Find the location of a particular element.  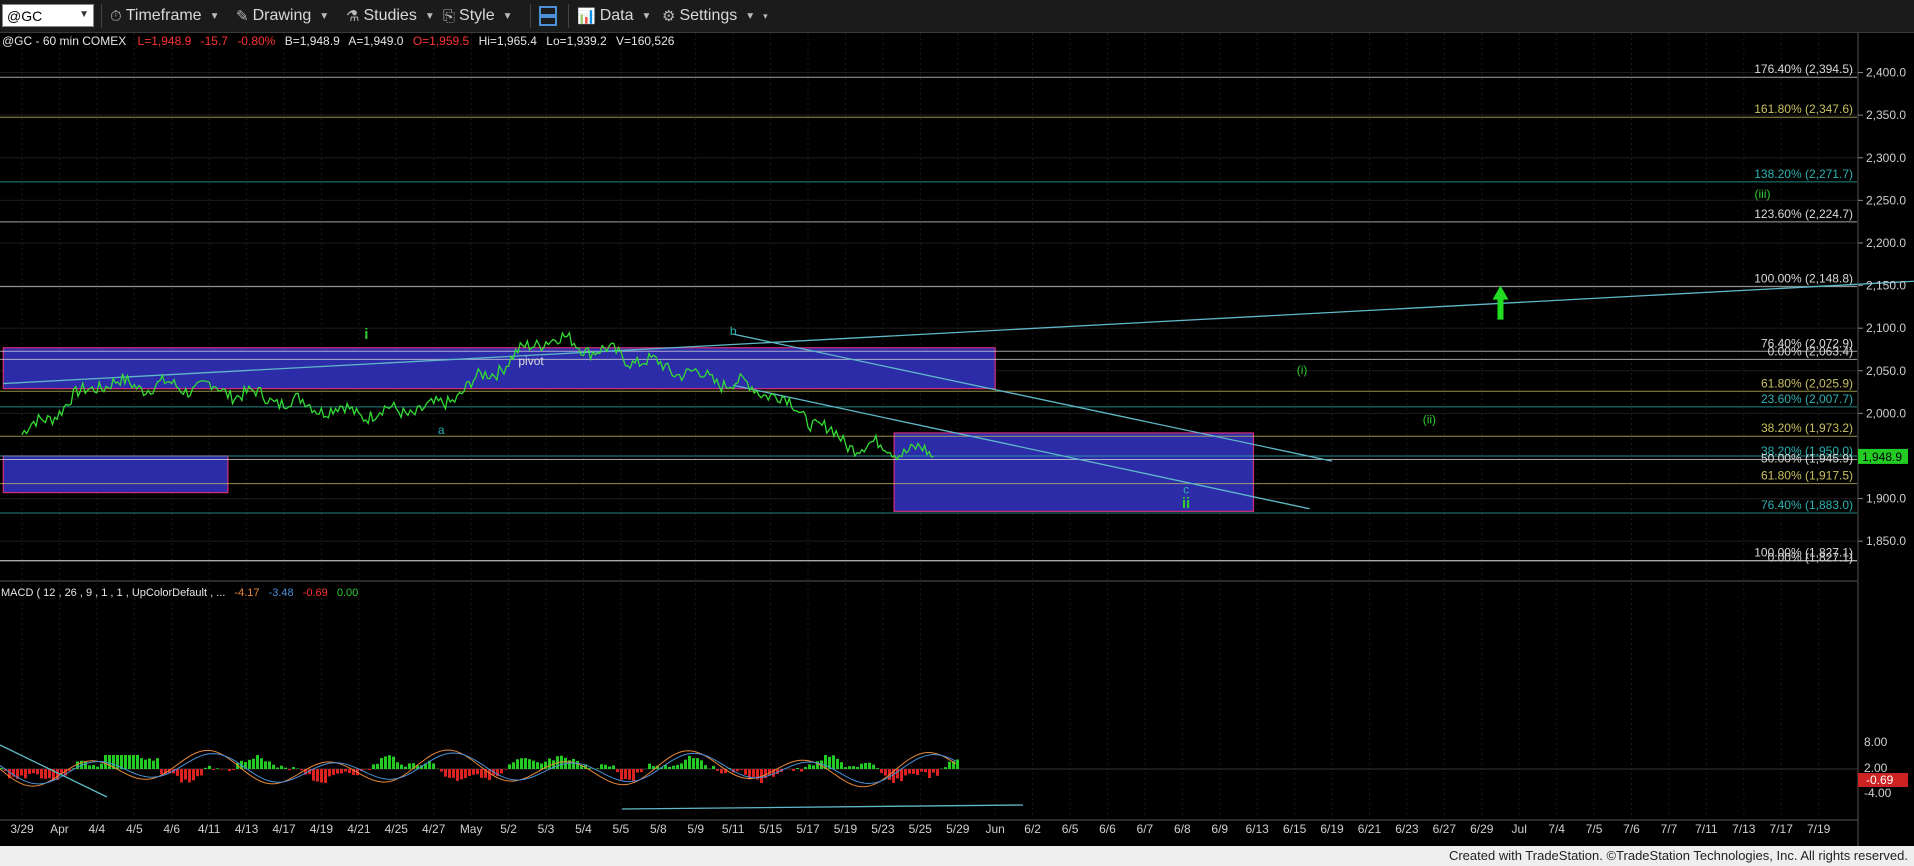

timeframe-button: ⏱ Timeframe ▼ is located at coordinates (164, 16).